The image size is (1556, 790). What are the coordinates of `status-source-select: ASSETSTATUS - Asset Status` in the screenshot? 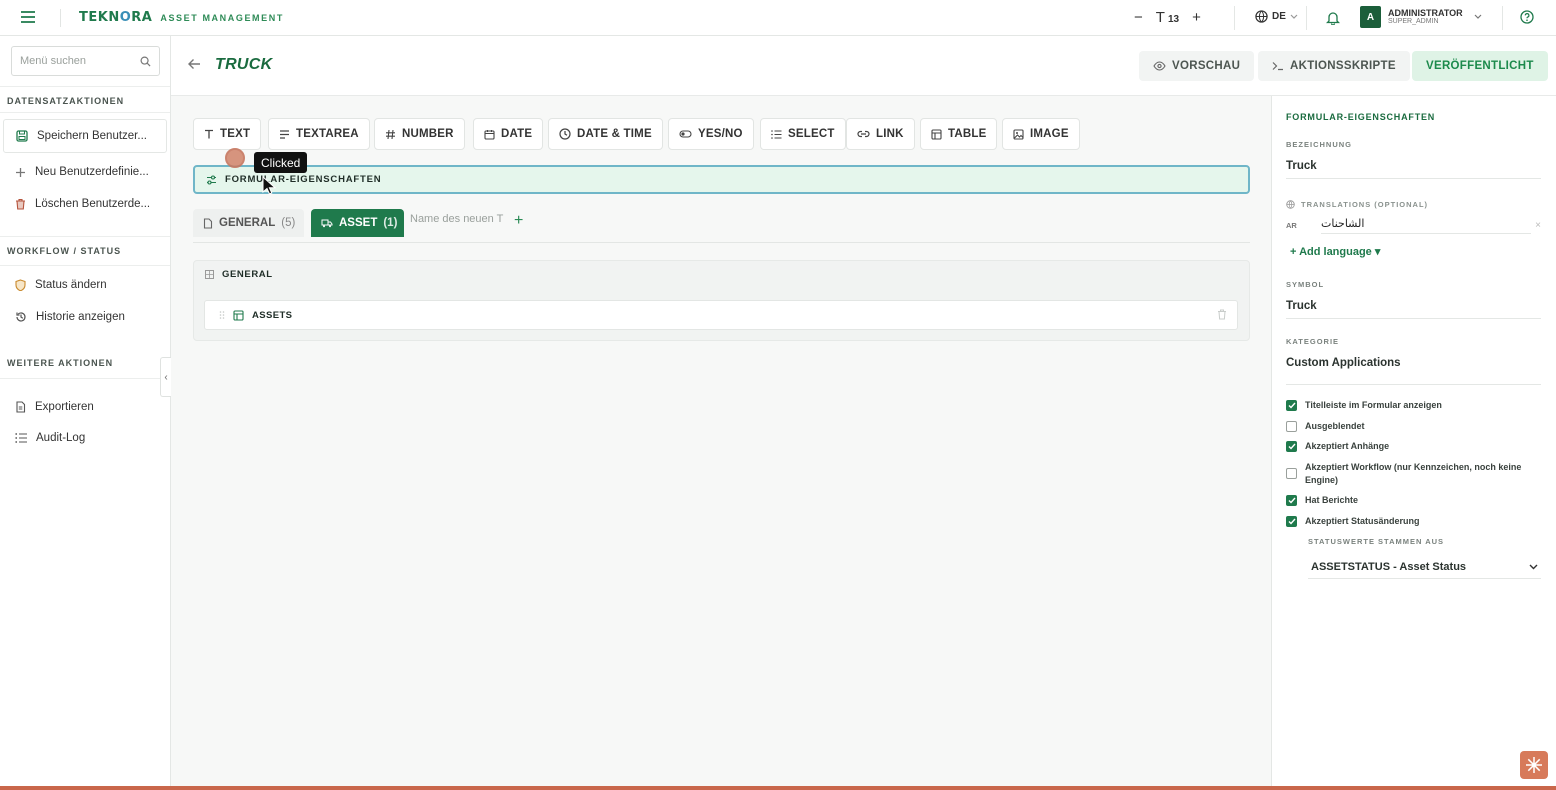 It's located at (1424, 567).